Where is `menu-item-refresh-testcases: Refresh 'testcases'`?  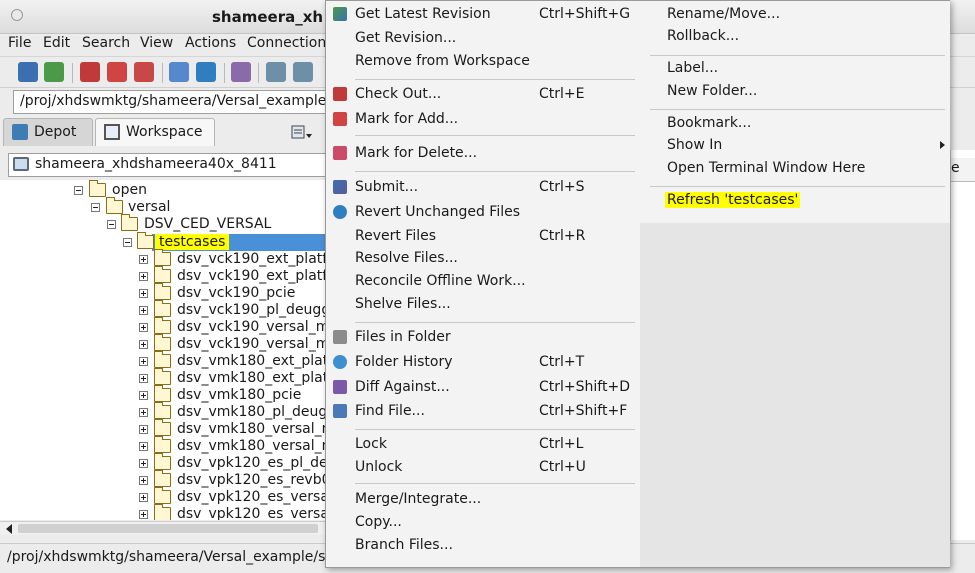 menu-item-refresh-testcases: Refresh 'testcases' is located at coordinates (795, 199).